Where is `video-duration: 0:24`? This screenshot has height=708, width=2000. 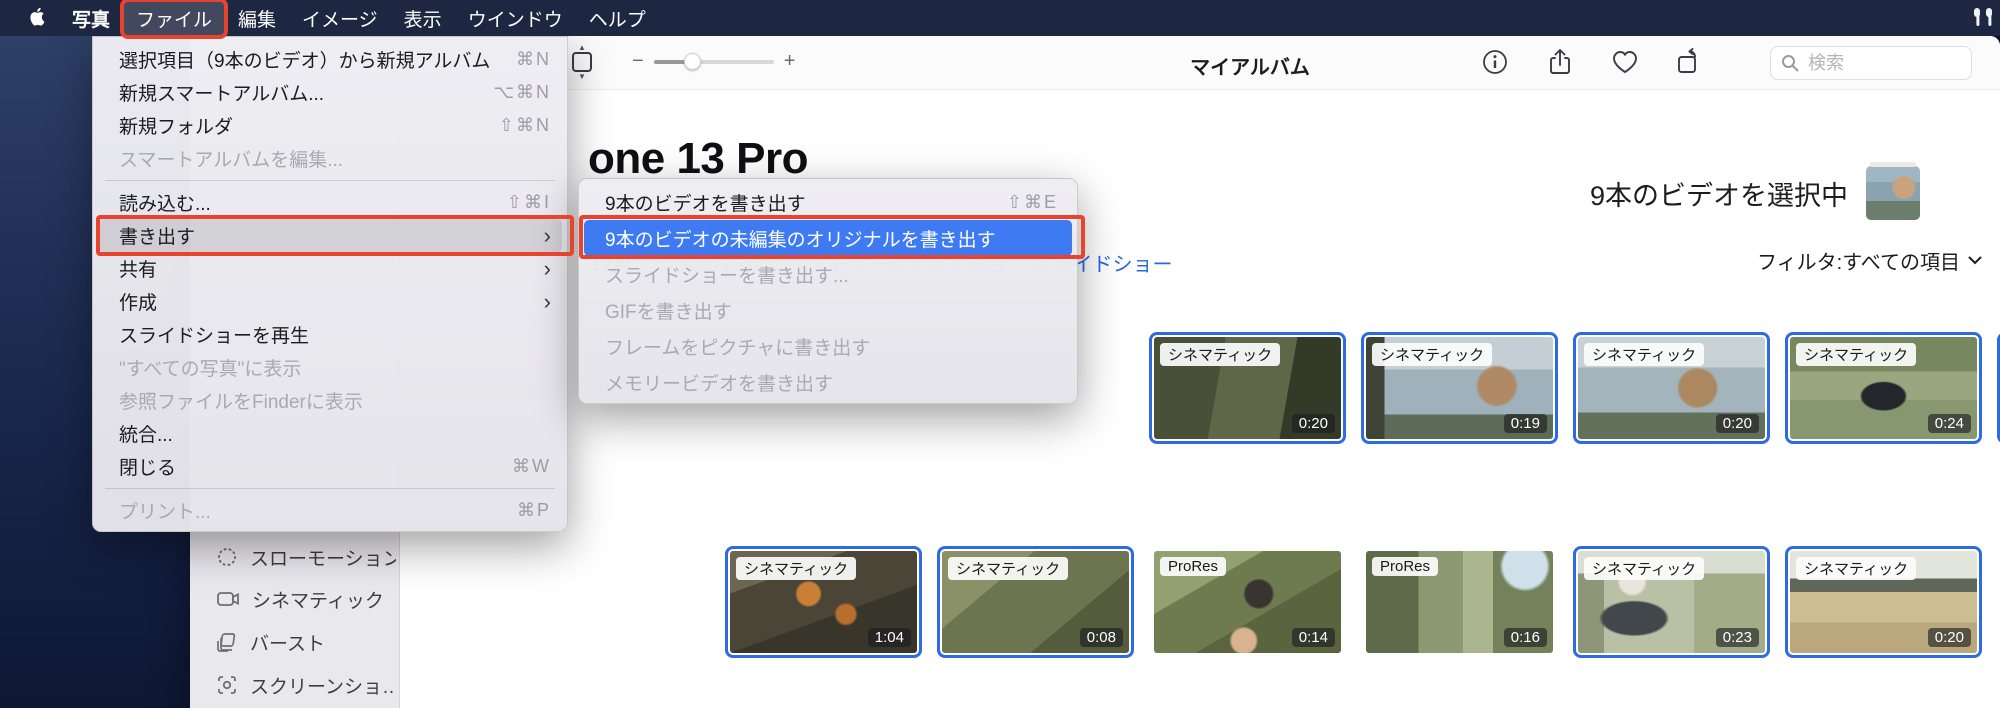 video-duration: 0:24 is located at coordinates (1949, 423).